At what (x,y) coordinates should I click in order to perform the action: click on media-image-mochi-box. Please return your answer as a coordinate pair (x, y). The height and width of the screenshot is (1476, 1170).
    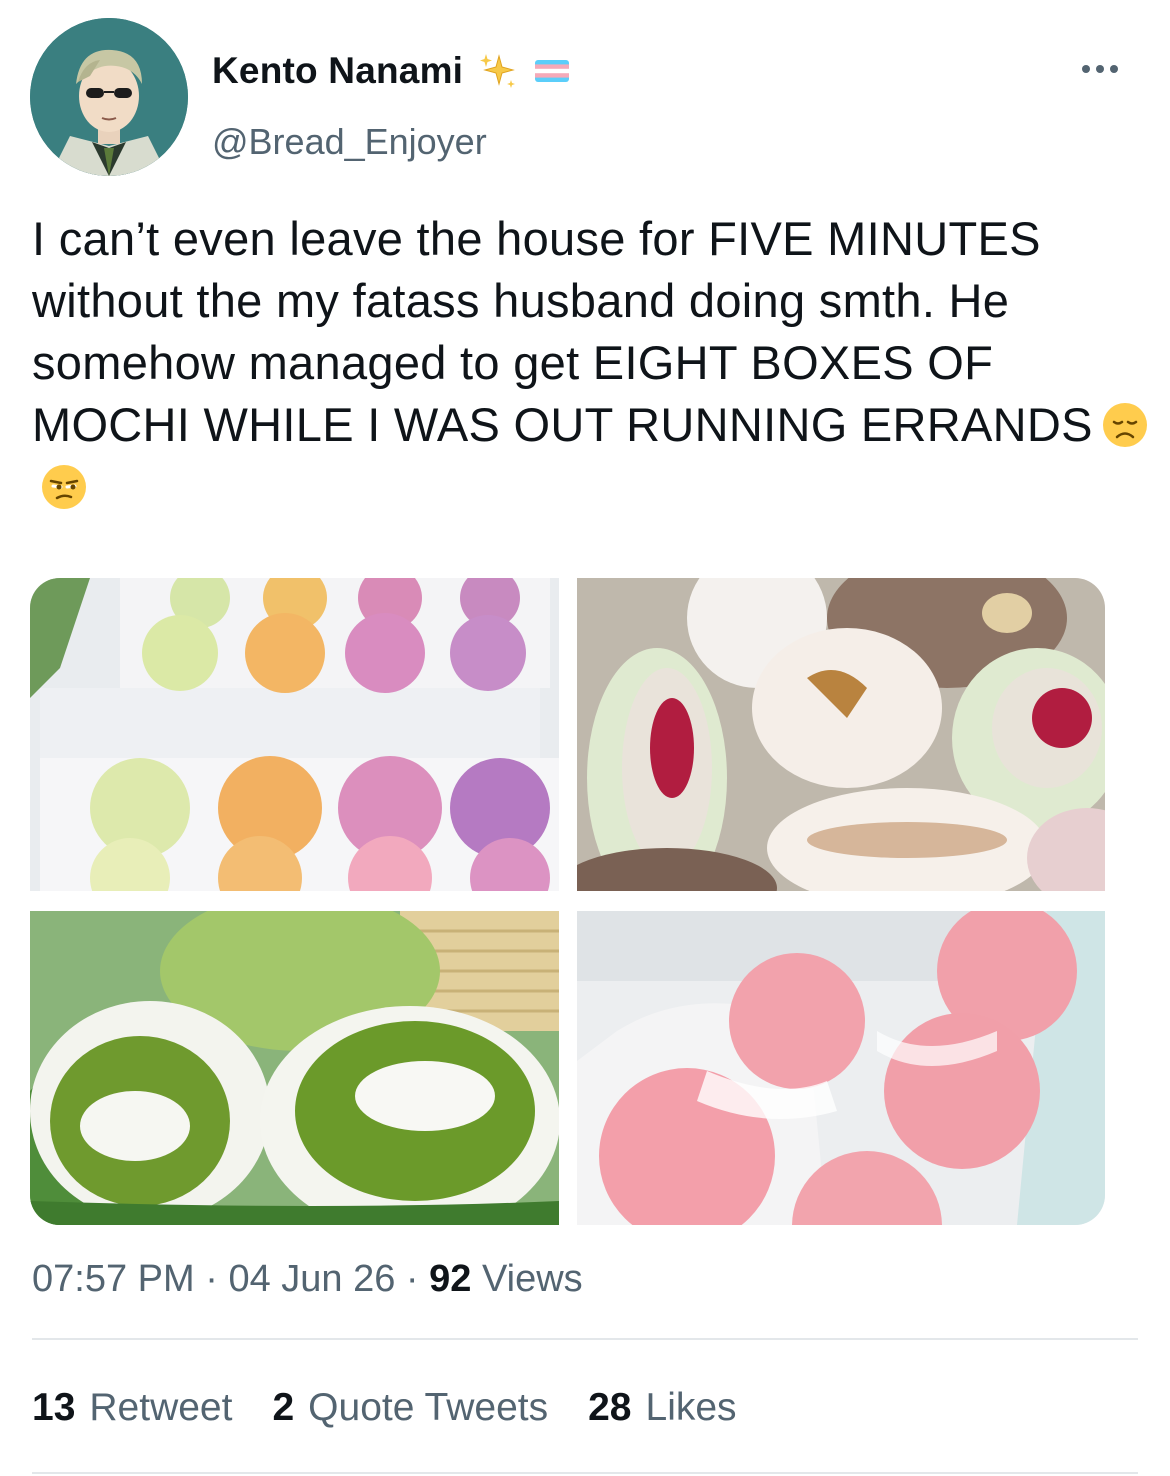
    Looking at the image, I should click on (294, 734).